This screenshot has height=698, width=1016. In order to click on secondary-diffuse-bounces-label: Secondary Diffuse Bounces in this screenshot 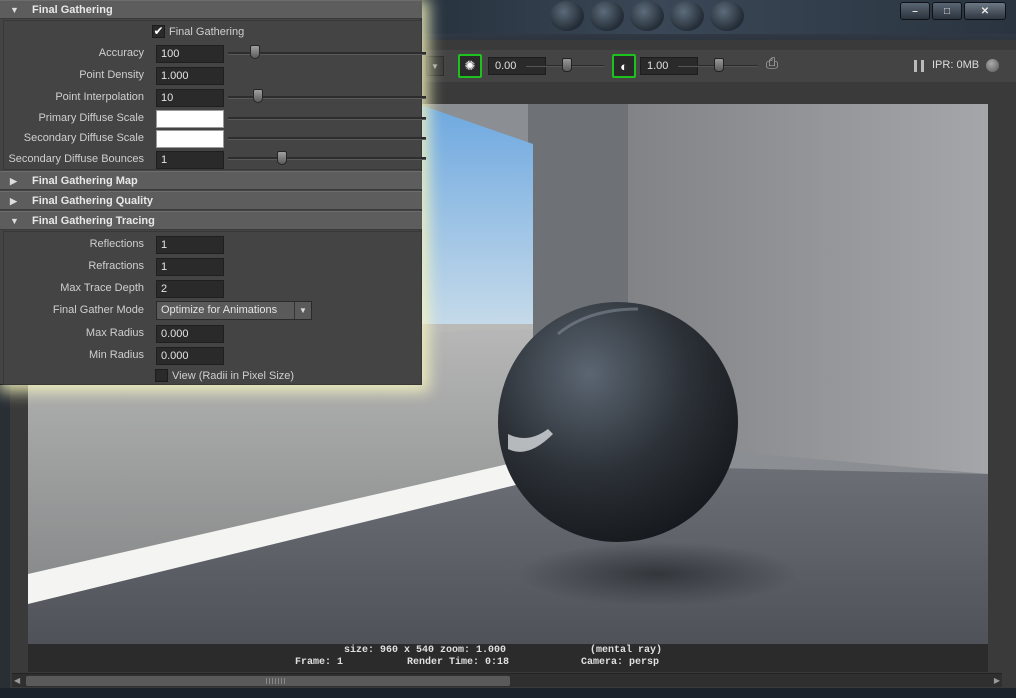, I will do `click(76, 159)`.